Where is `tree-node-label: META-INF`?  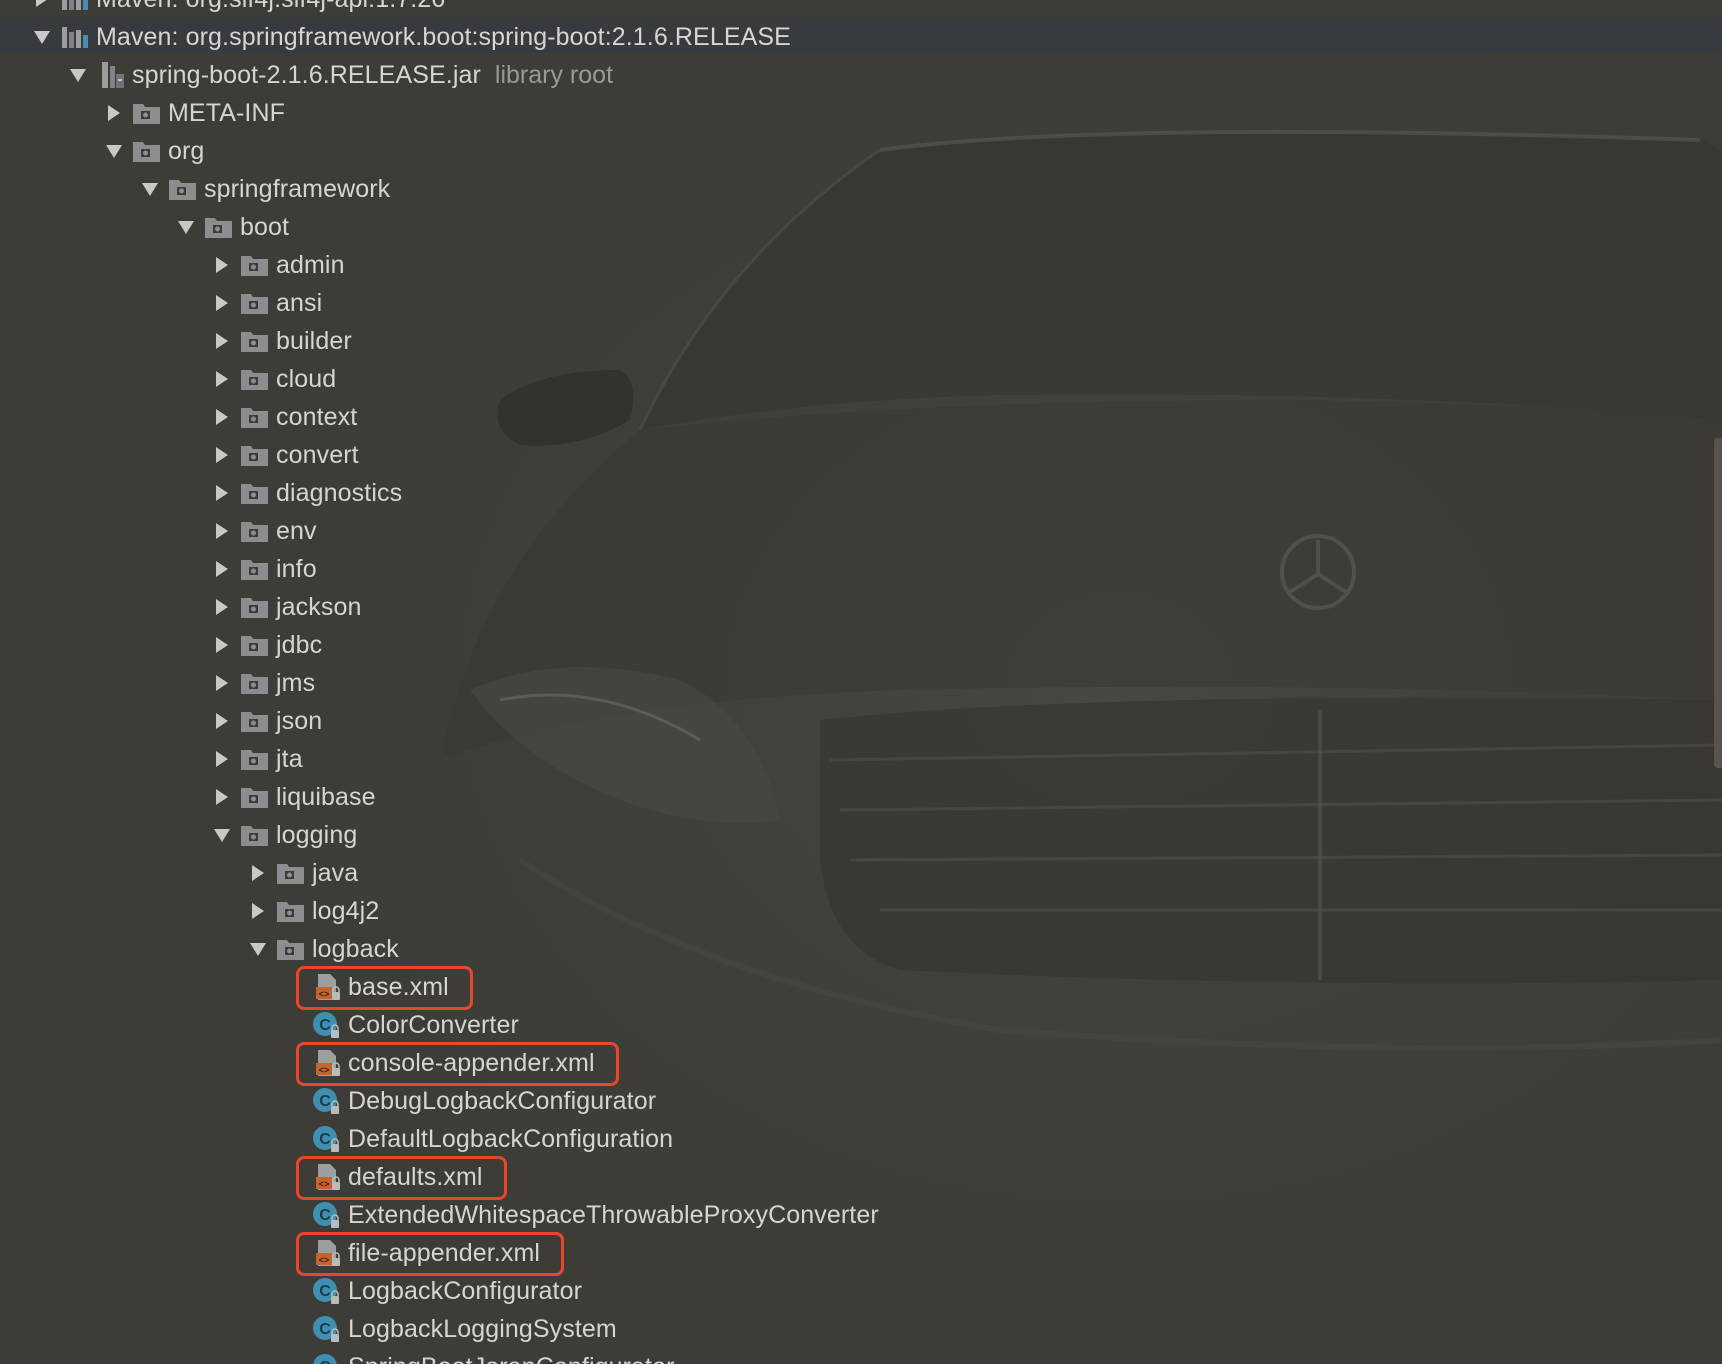
tree-node-label: META-INF is located at coordinates (226, 113).